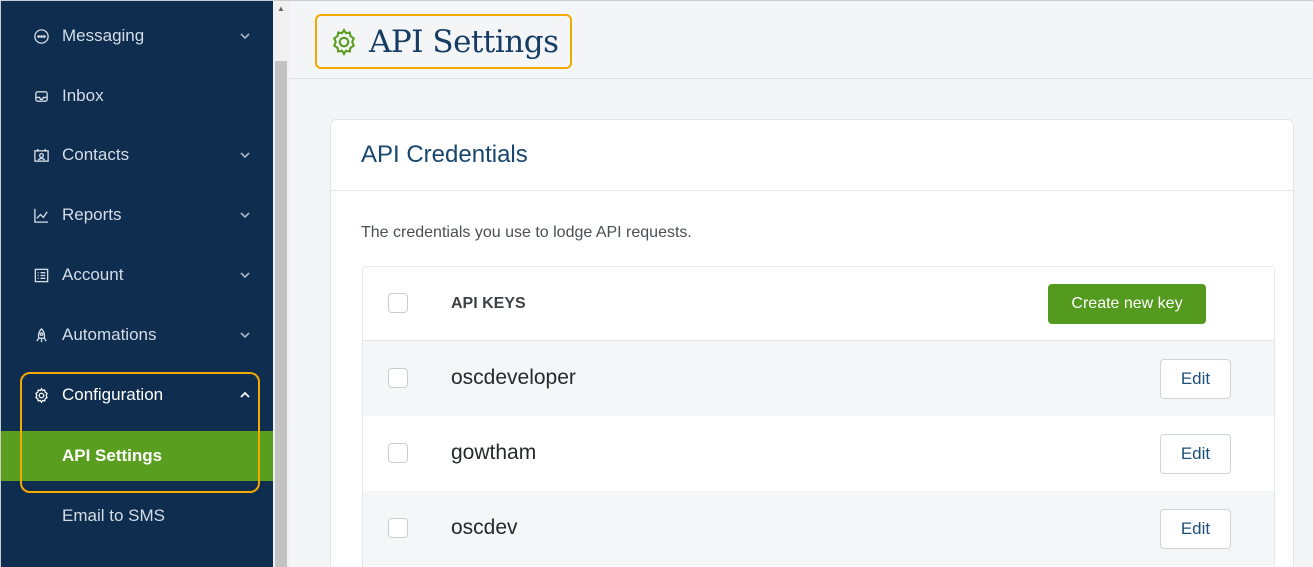 This screenshot has height=567, width=1313. I want to click on sidebar-item-label: Email to SMS, so click(113, 515).